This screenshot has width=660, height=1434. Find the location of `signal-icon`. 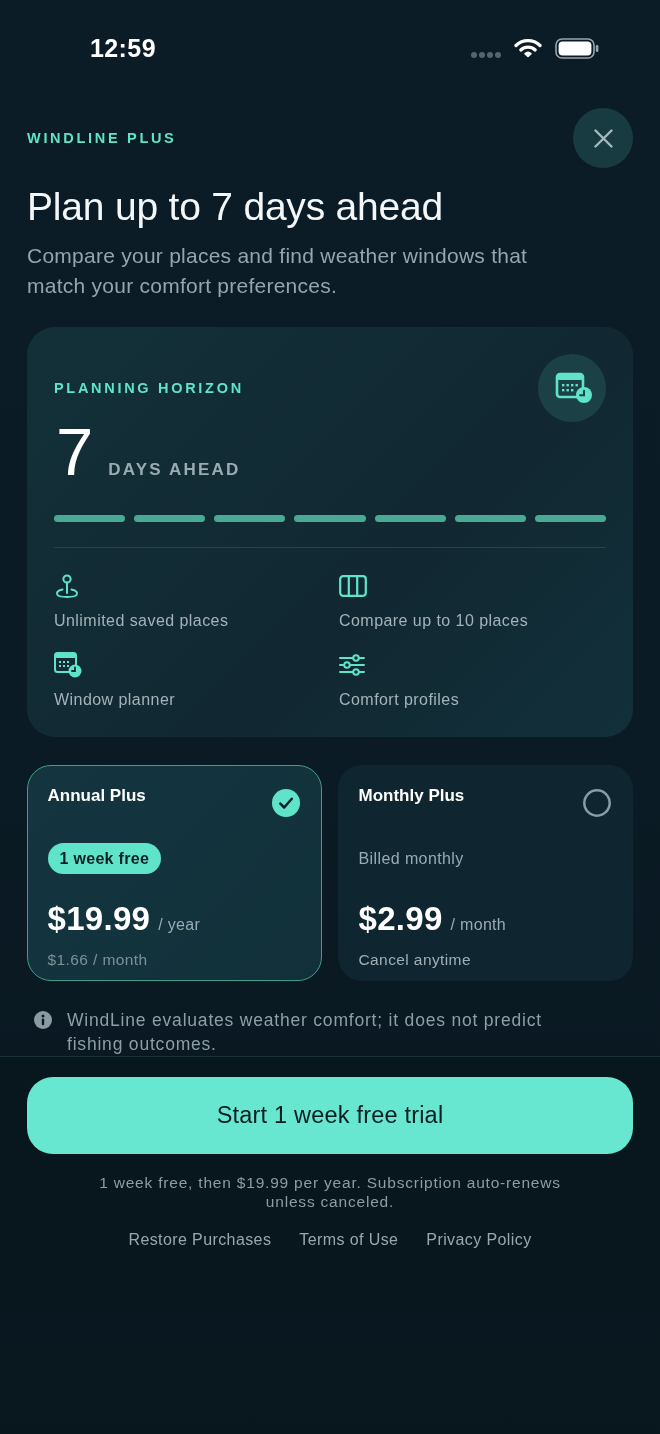

signal-icon is located at coordinates (486, 54).